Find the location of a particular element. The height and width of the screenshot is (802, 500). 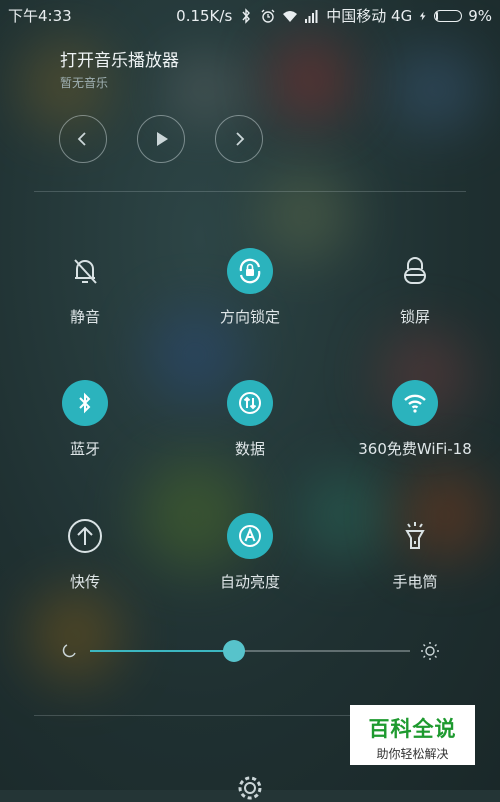

toggle-auto-brightness-label: 自动亮度 is located at coordinates (249, 582).